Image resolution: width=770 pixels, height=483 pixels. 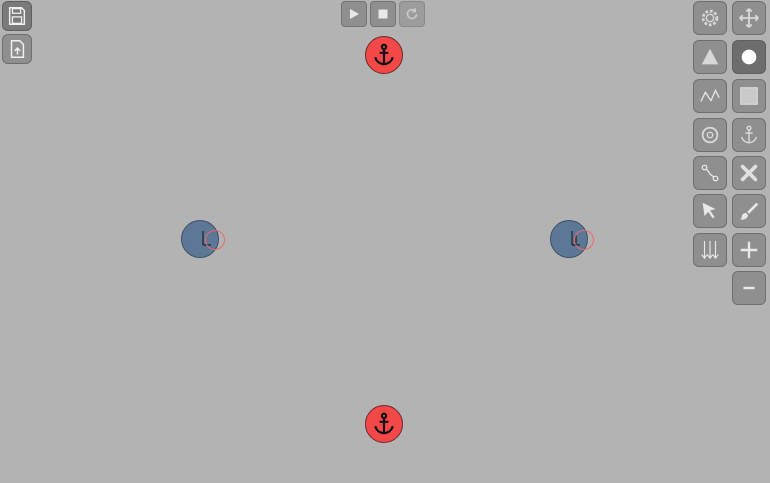 I want to click on zoom-out-tool, so click(x=749, y=288).